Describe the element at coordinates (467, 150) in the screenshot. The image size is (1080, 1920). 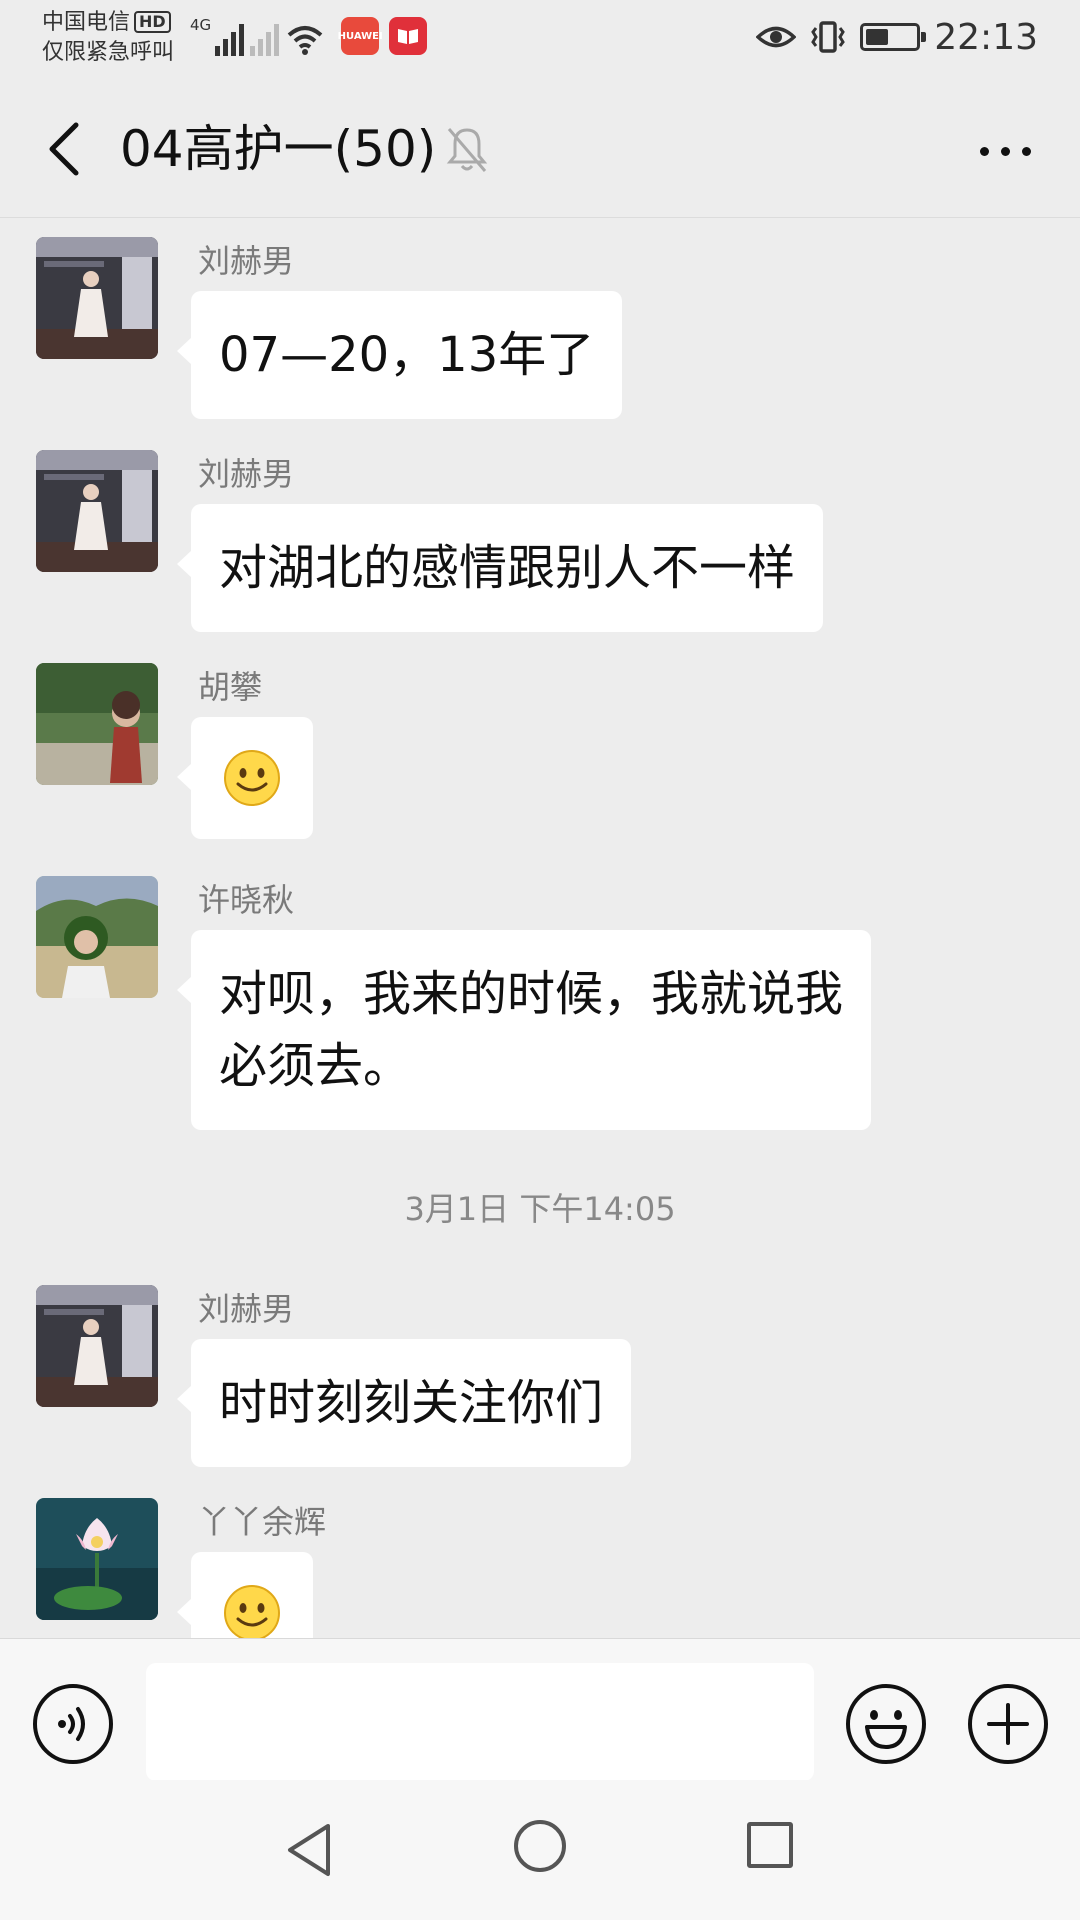
I see `mute-bell-icon` at that location.